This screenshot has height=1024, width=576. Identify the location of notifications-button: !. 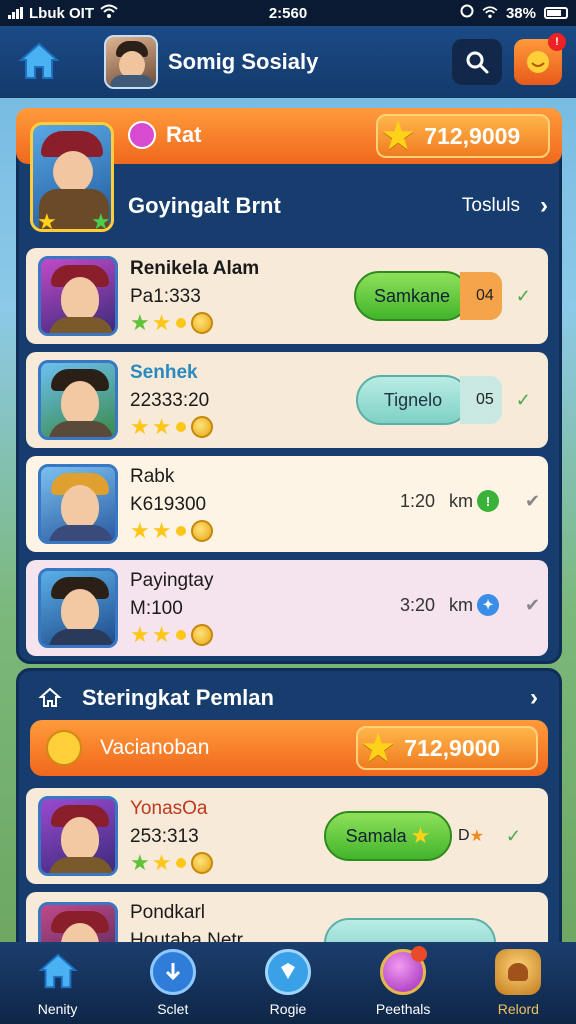
(540, 59).